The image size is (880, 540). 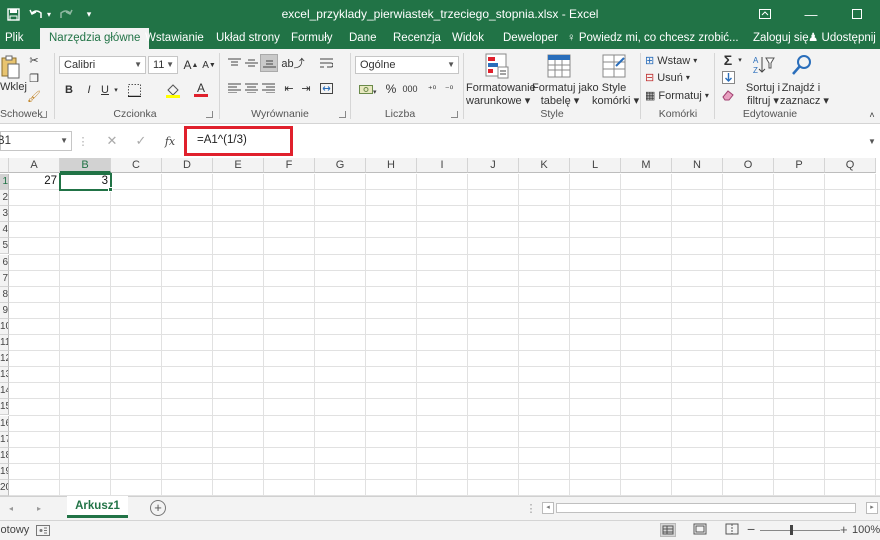 I want to click on macro-record-icon, so click(x=43, y=530).